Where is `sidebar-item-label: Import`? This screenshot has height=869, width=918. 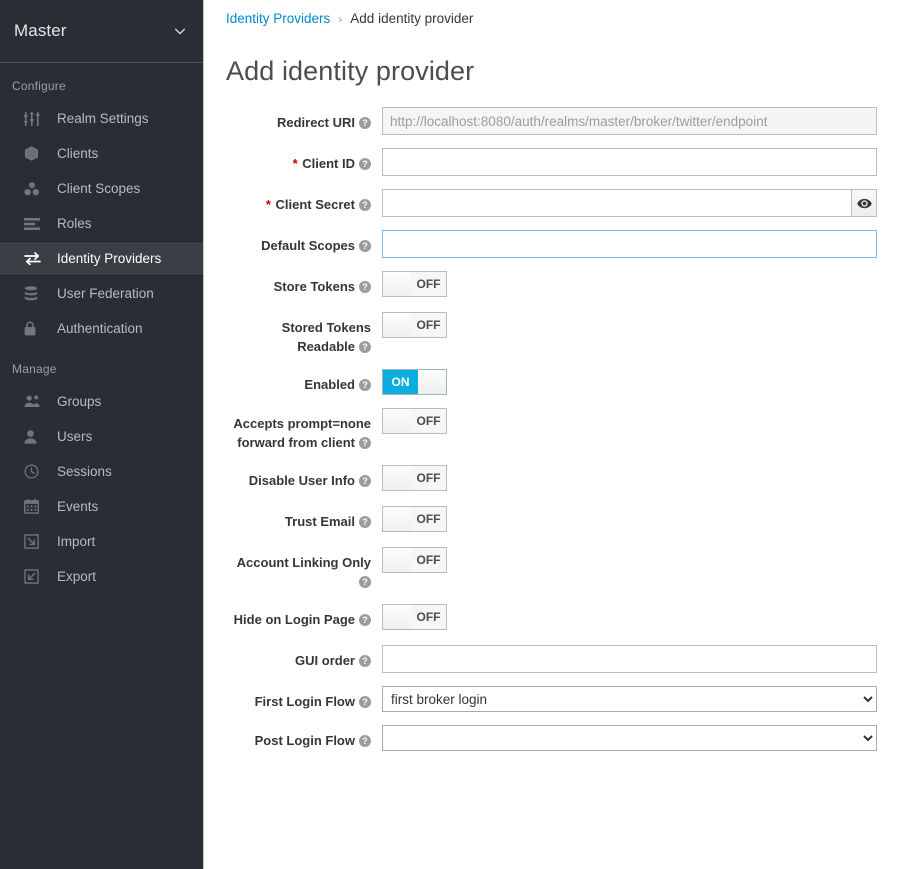 sidebar-item-label: Import is located at coordinates (76, 541).